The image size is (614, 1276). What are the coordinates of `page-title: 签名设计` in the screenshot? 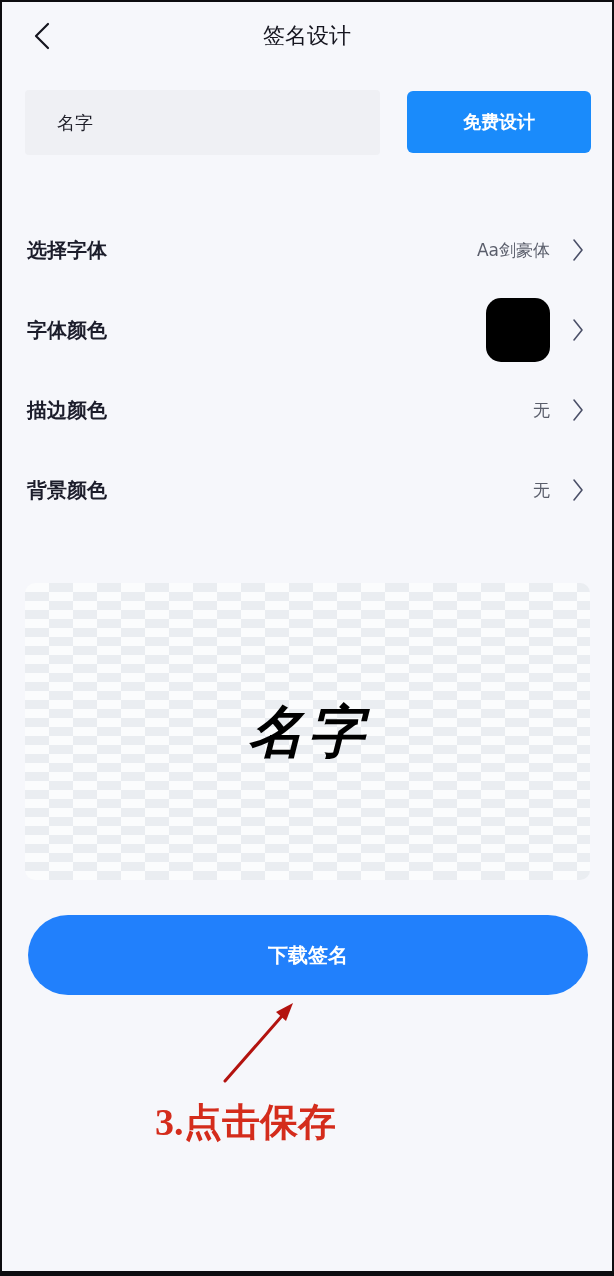 It's located at (307, 36).